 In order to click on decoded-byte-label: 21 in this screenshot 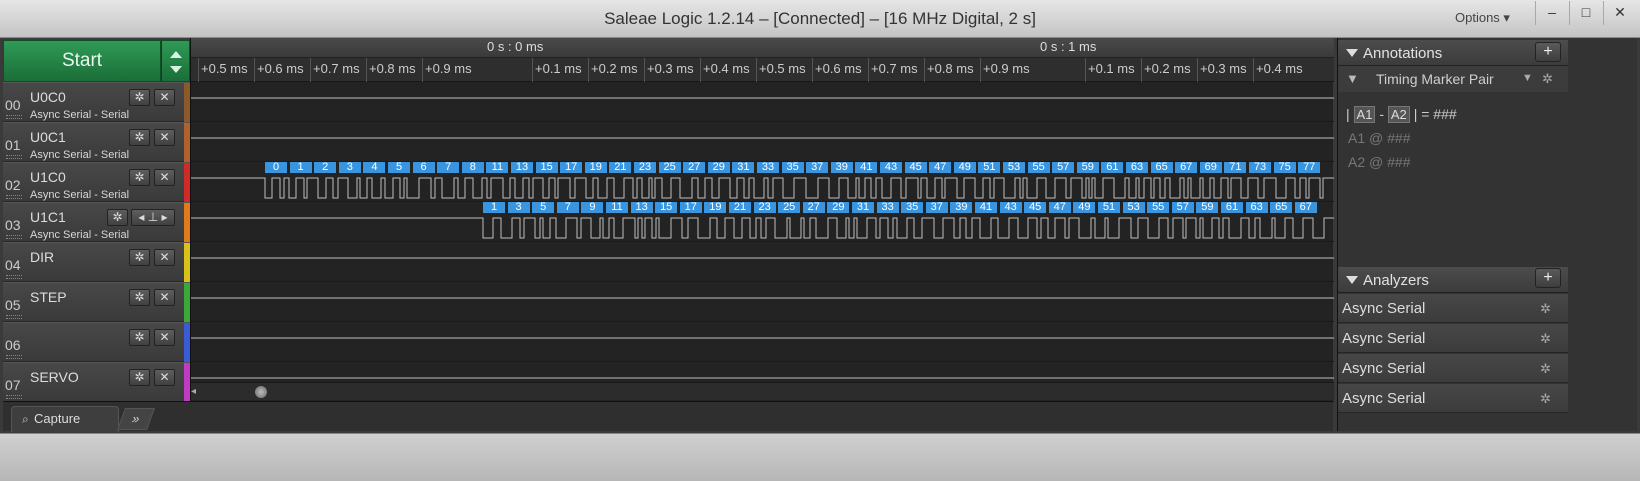, I will do `click(620, 167)`.